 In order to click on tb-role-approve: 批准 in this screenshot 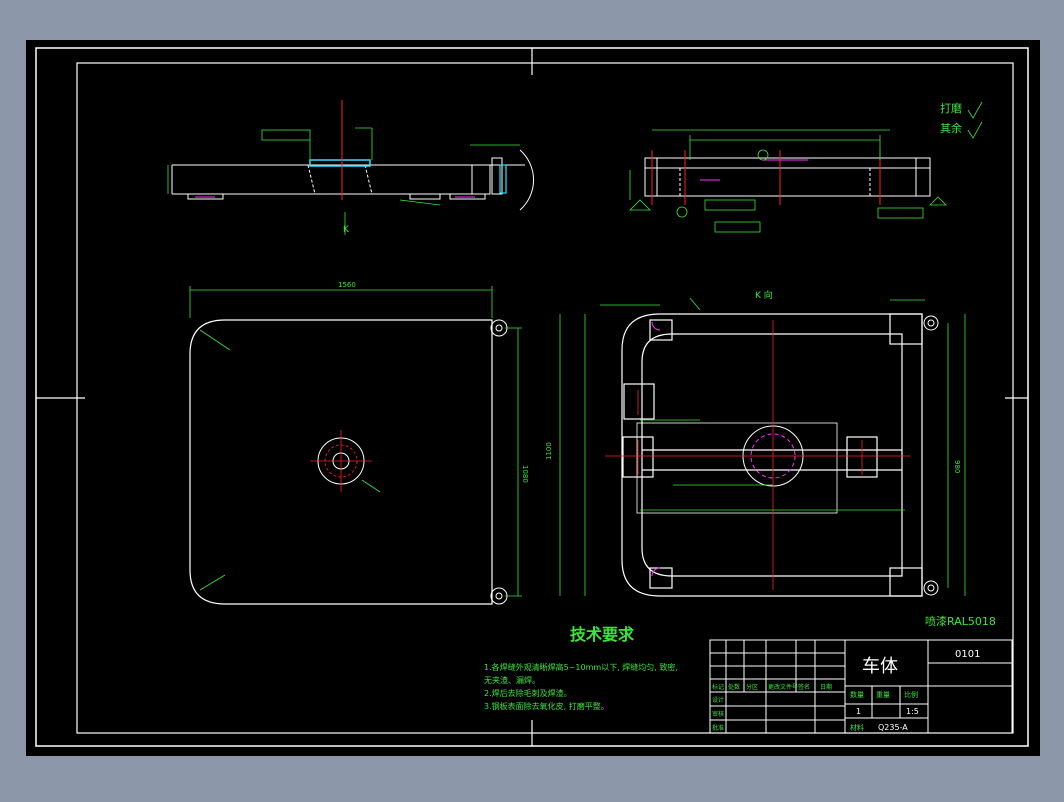, I will do `click(718, 728)`.